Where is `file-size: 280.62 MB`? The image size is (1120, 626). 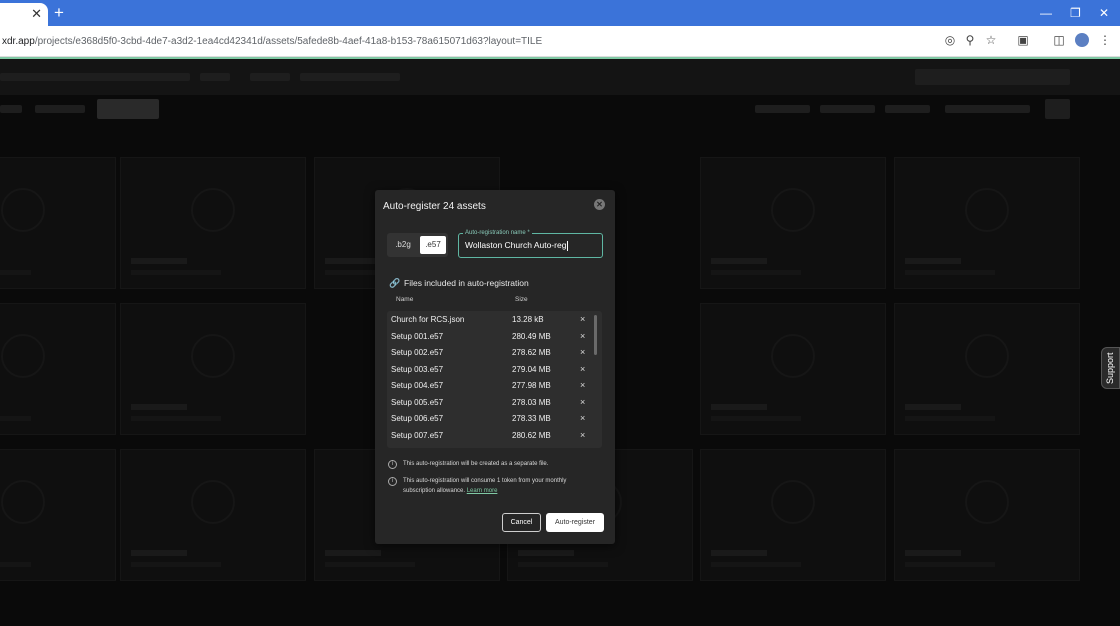
file-size: 280.62 MB is located at coordinates (531, 435).